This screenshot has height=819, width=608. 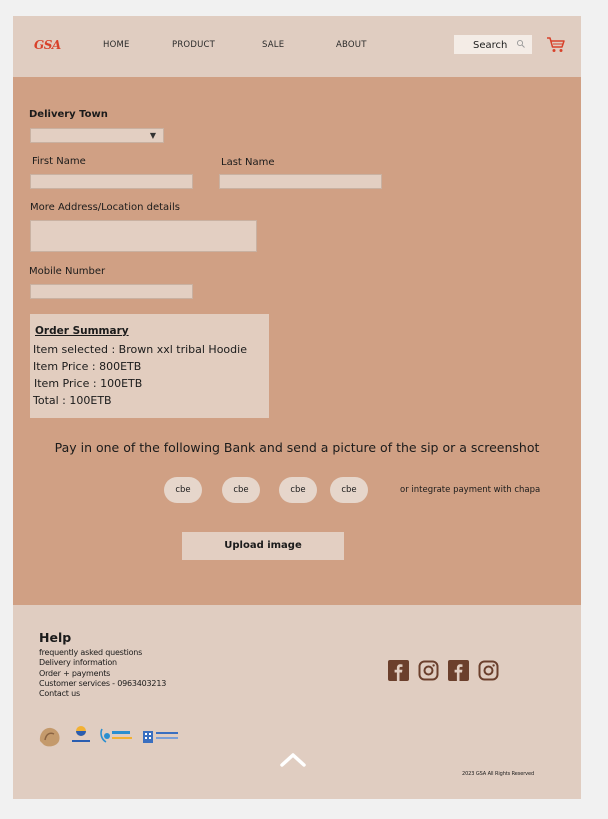 What do you see at coordinates (55, 637) in the screenshot?
I see `help-title: Help` at bounding box center [55, 637].